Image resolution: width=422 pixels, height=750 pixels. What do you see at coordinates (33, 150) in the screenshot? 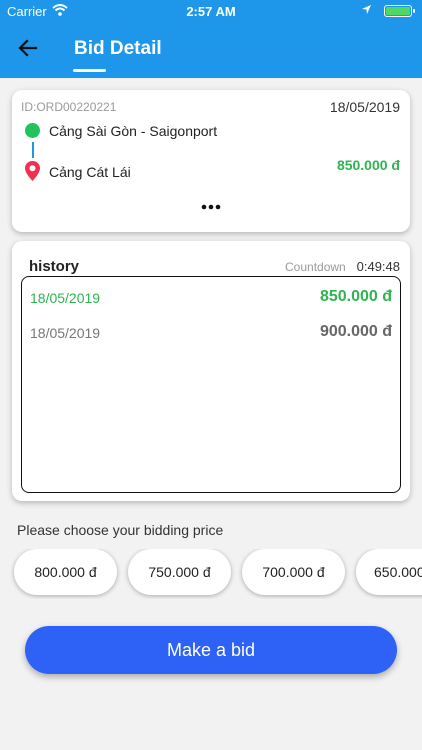
I see `route-line` at bounding box center [33, 150].